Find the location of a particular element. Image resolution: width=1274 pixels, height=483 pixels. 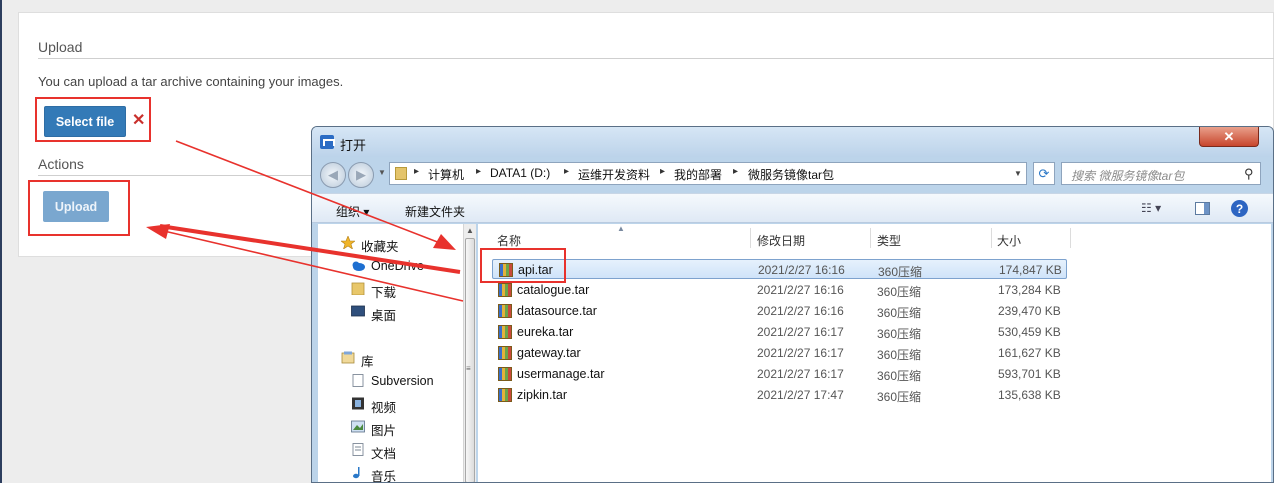

help-icon: ? is located at coordinates (1239, 208).